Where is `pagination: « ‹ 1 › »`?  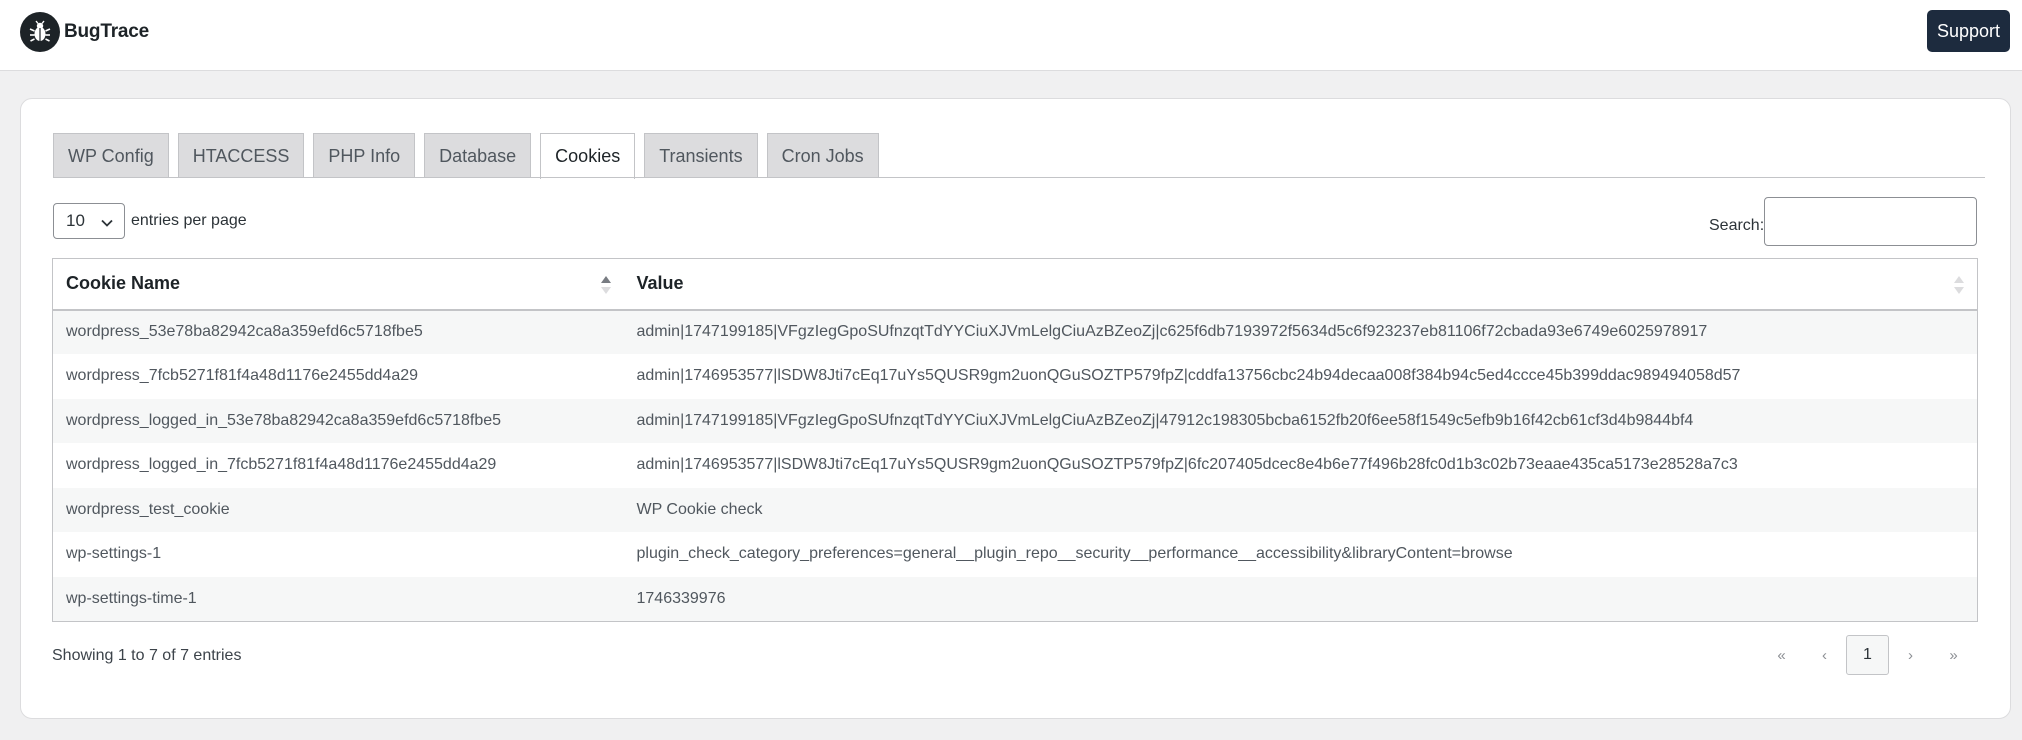
pagination: « ‹ 1 › » is located at coordinates (1867, 655).